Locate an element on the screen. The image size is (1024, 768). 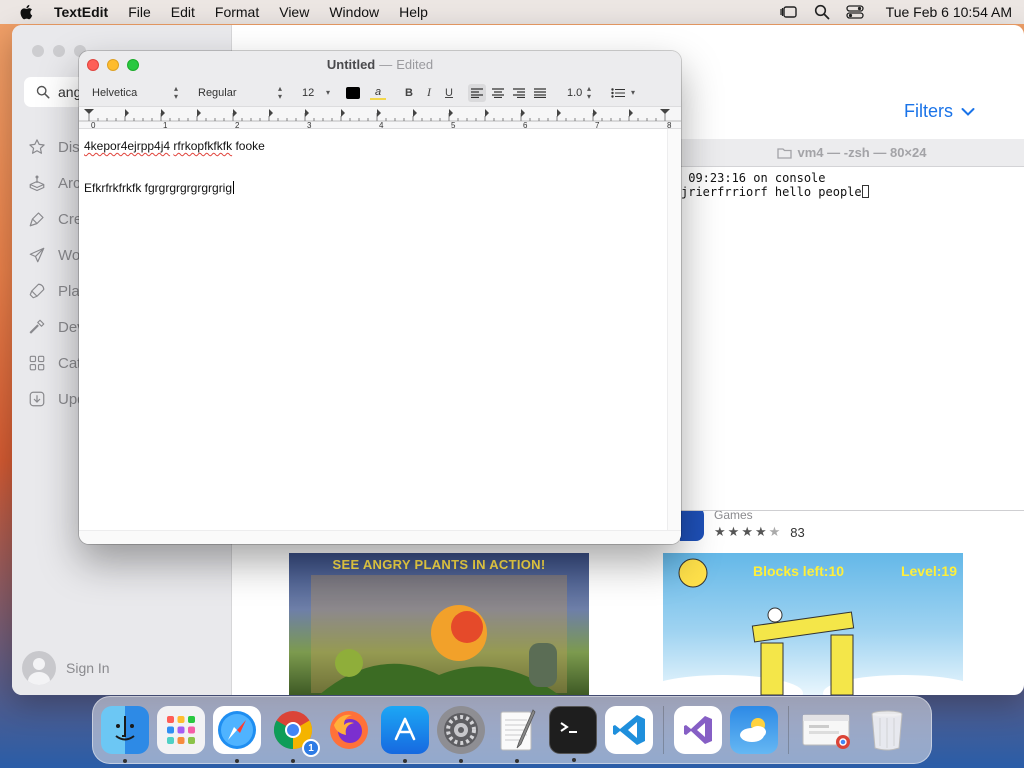
highlight-color-button: a is located at coordinates (378, 93).